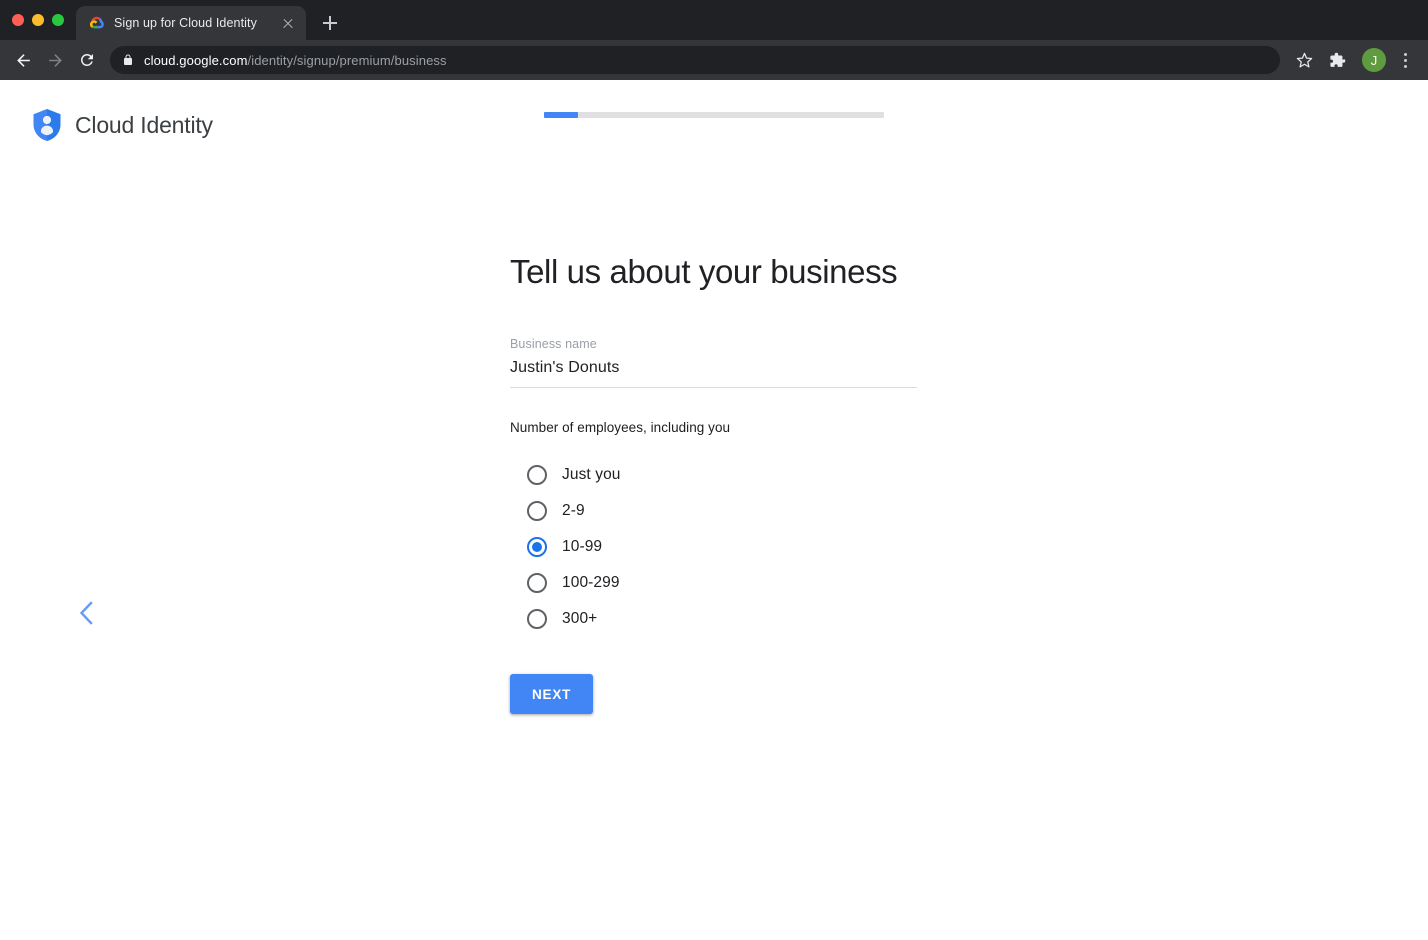 This screenshot has height=940, width=1428. I want to click on puzzle-piece-icon, so click(1337, 59).